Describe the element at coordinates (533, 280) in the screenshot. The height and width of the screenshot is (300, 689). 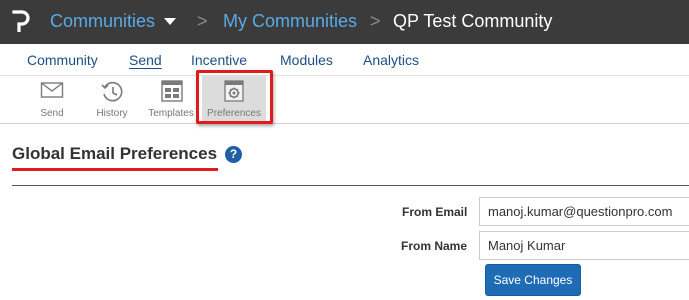
I see `save-changes-button: Save Changes` at that location.